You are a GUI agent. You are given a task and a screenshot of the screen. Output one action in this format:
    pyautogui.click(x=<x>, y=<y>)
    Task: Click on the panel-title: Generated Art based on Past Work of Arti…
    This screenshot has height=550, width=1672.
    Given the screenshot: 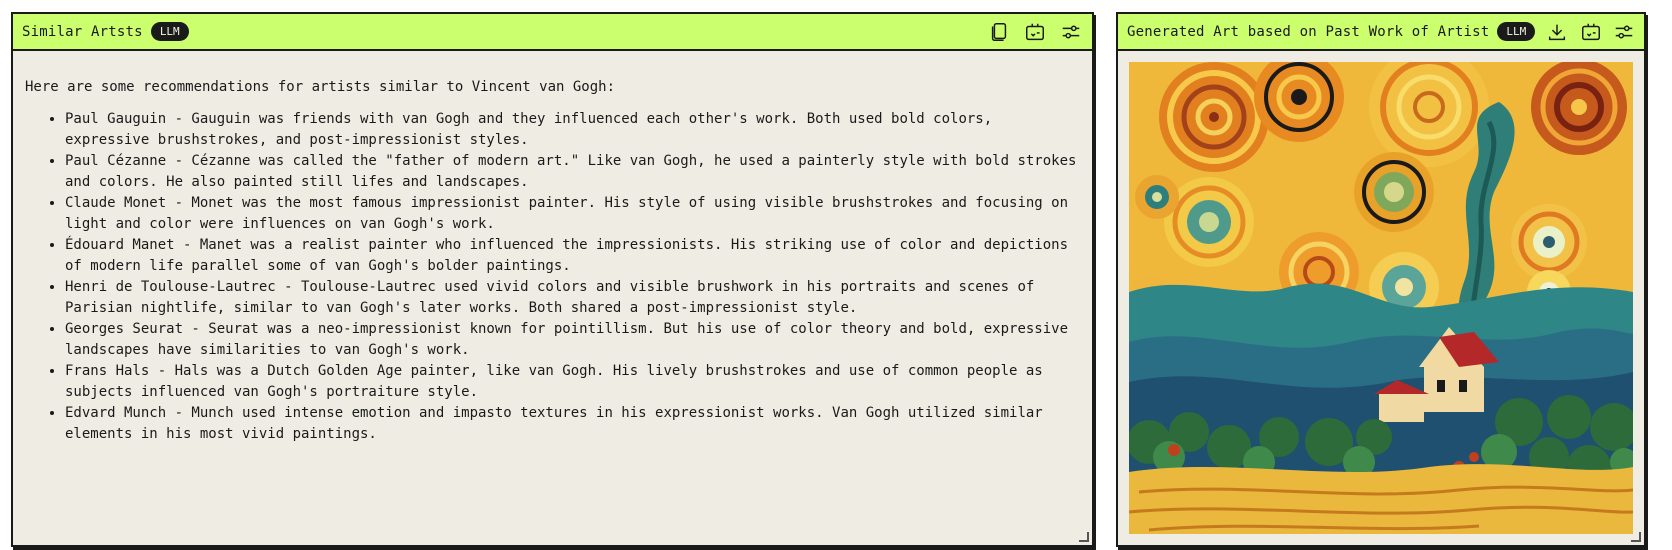 What is the action you would take?
    pyautogui.click(x=1308, y=31)
    